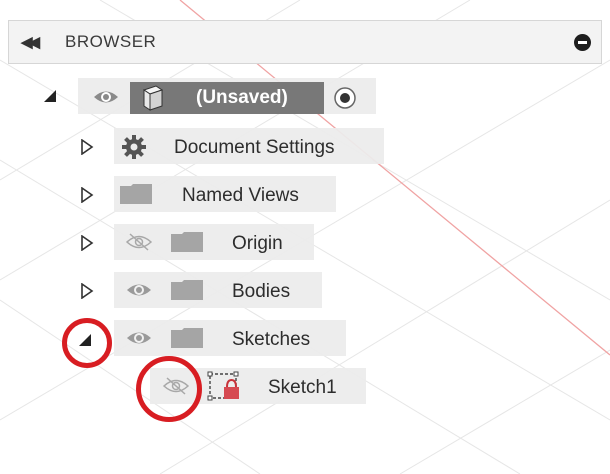 Image resolution: width=610 pixels, height=474 pixels. What do you see at coordinates (345, 98) in the screenshot?
I see `radio-active-icon` at bounding box center [345, 98].